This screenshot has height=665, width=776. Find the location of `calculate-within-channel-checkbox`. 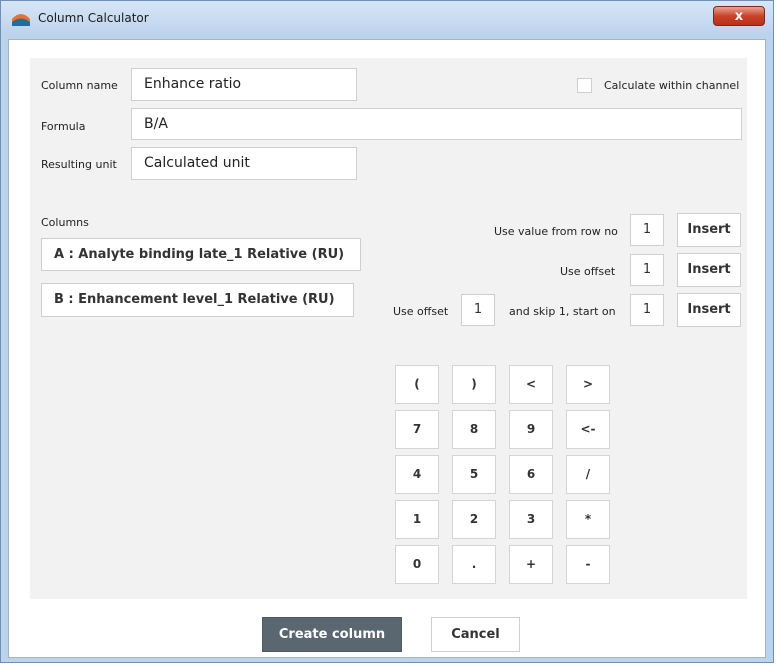

calculate-within-channel-checkbox is located at coordinates (584, 85).